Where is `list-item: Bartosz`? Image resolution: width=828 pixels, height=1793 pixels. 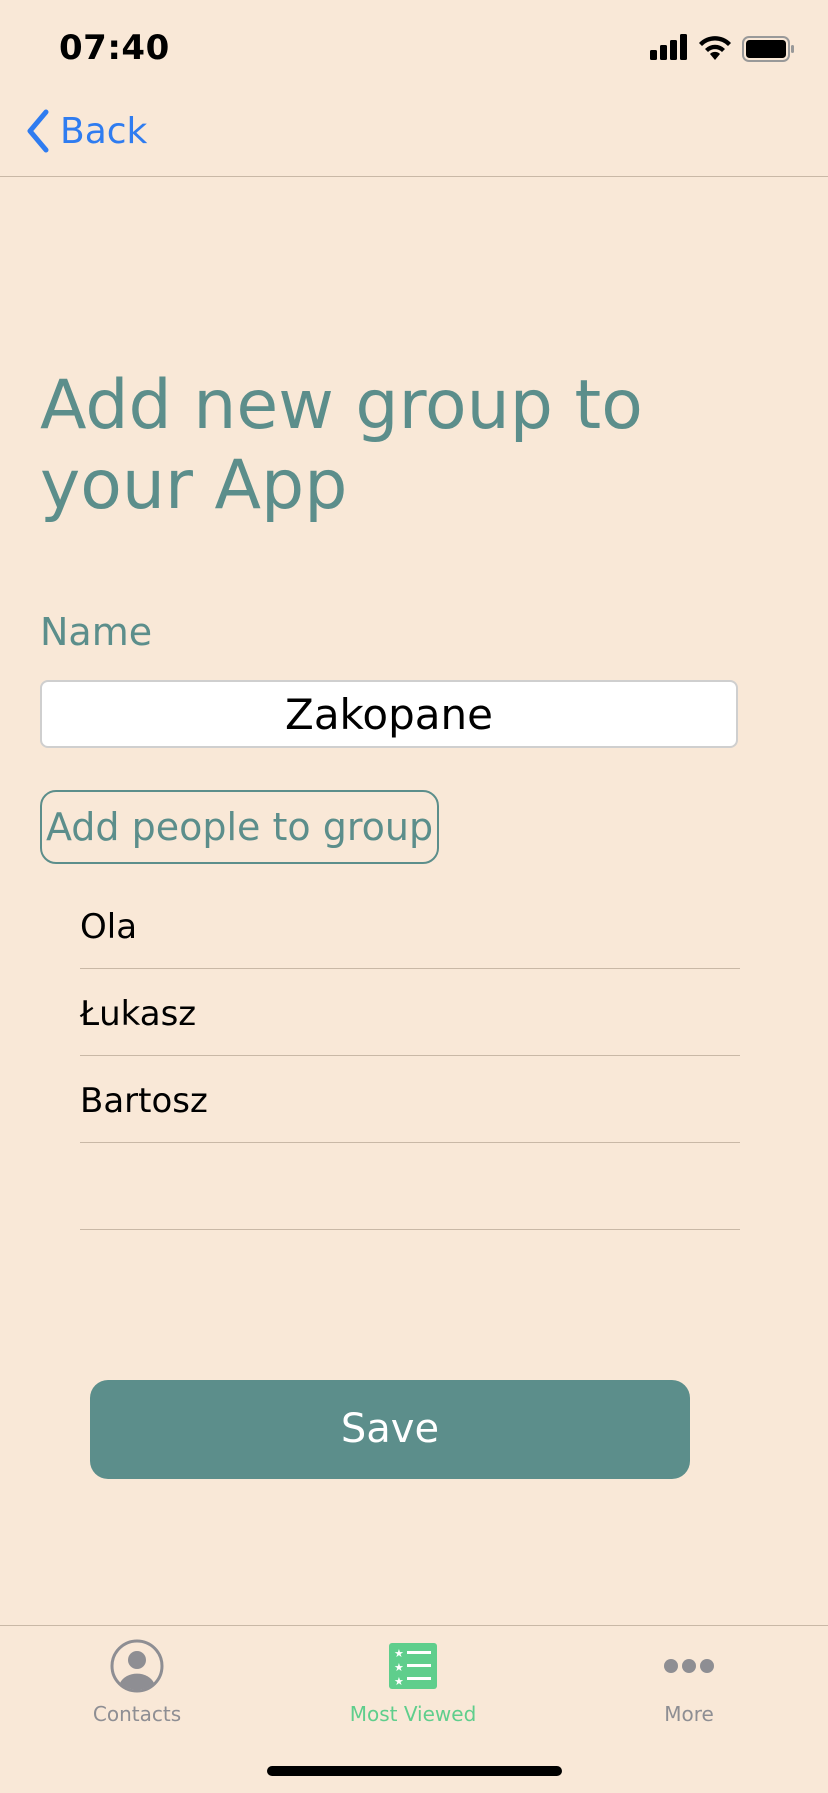
list-item: Bartosz is located at coordinates (410, 1099).